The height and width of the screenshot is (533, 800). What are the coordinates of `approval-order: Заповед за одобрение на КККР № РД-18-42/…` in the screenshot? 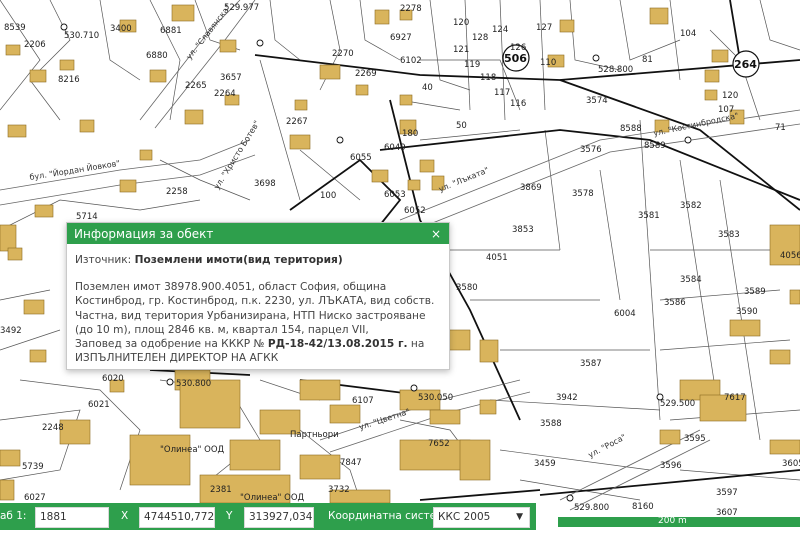 It's located at (258, 351).